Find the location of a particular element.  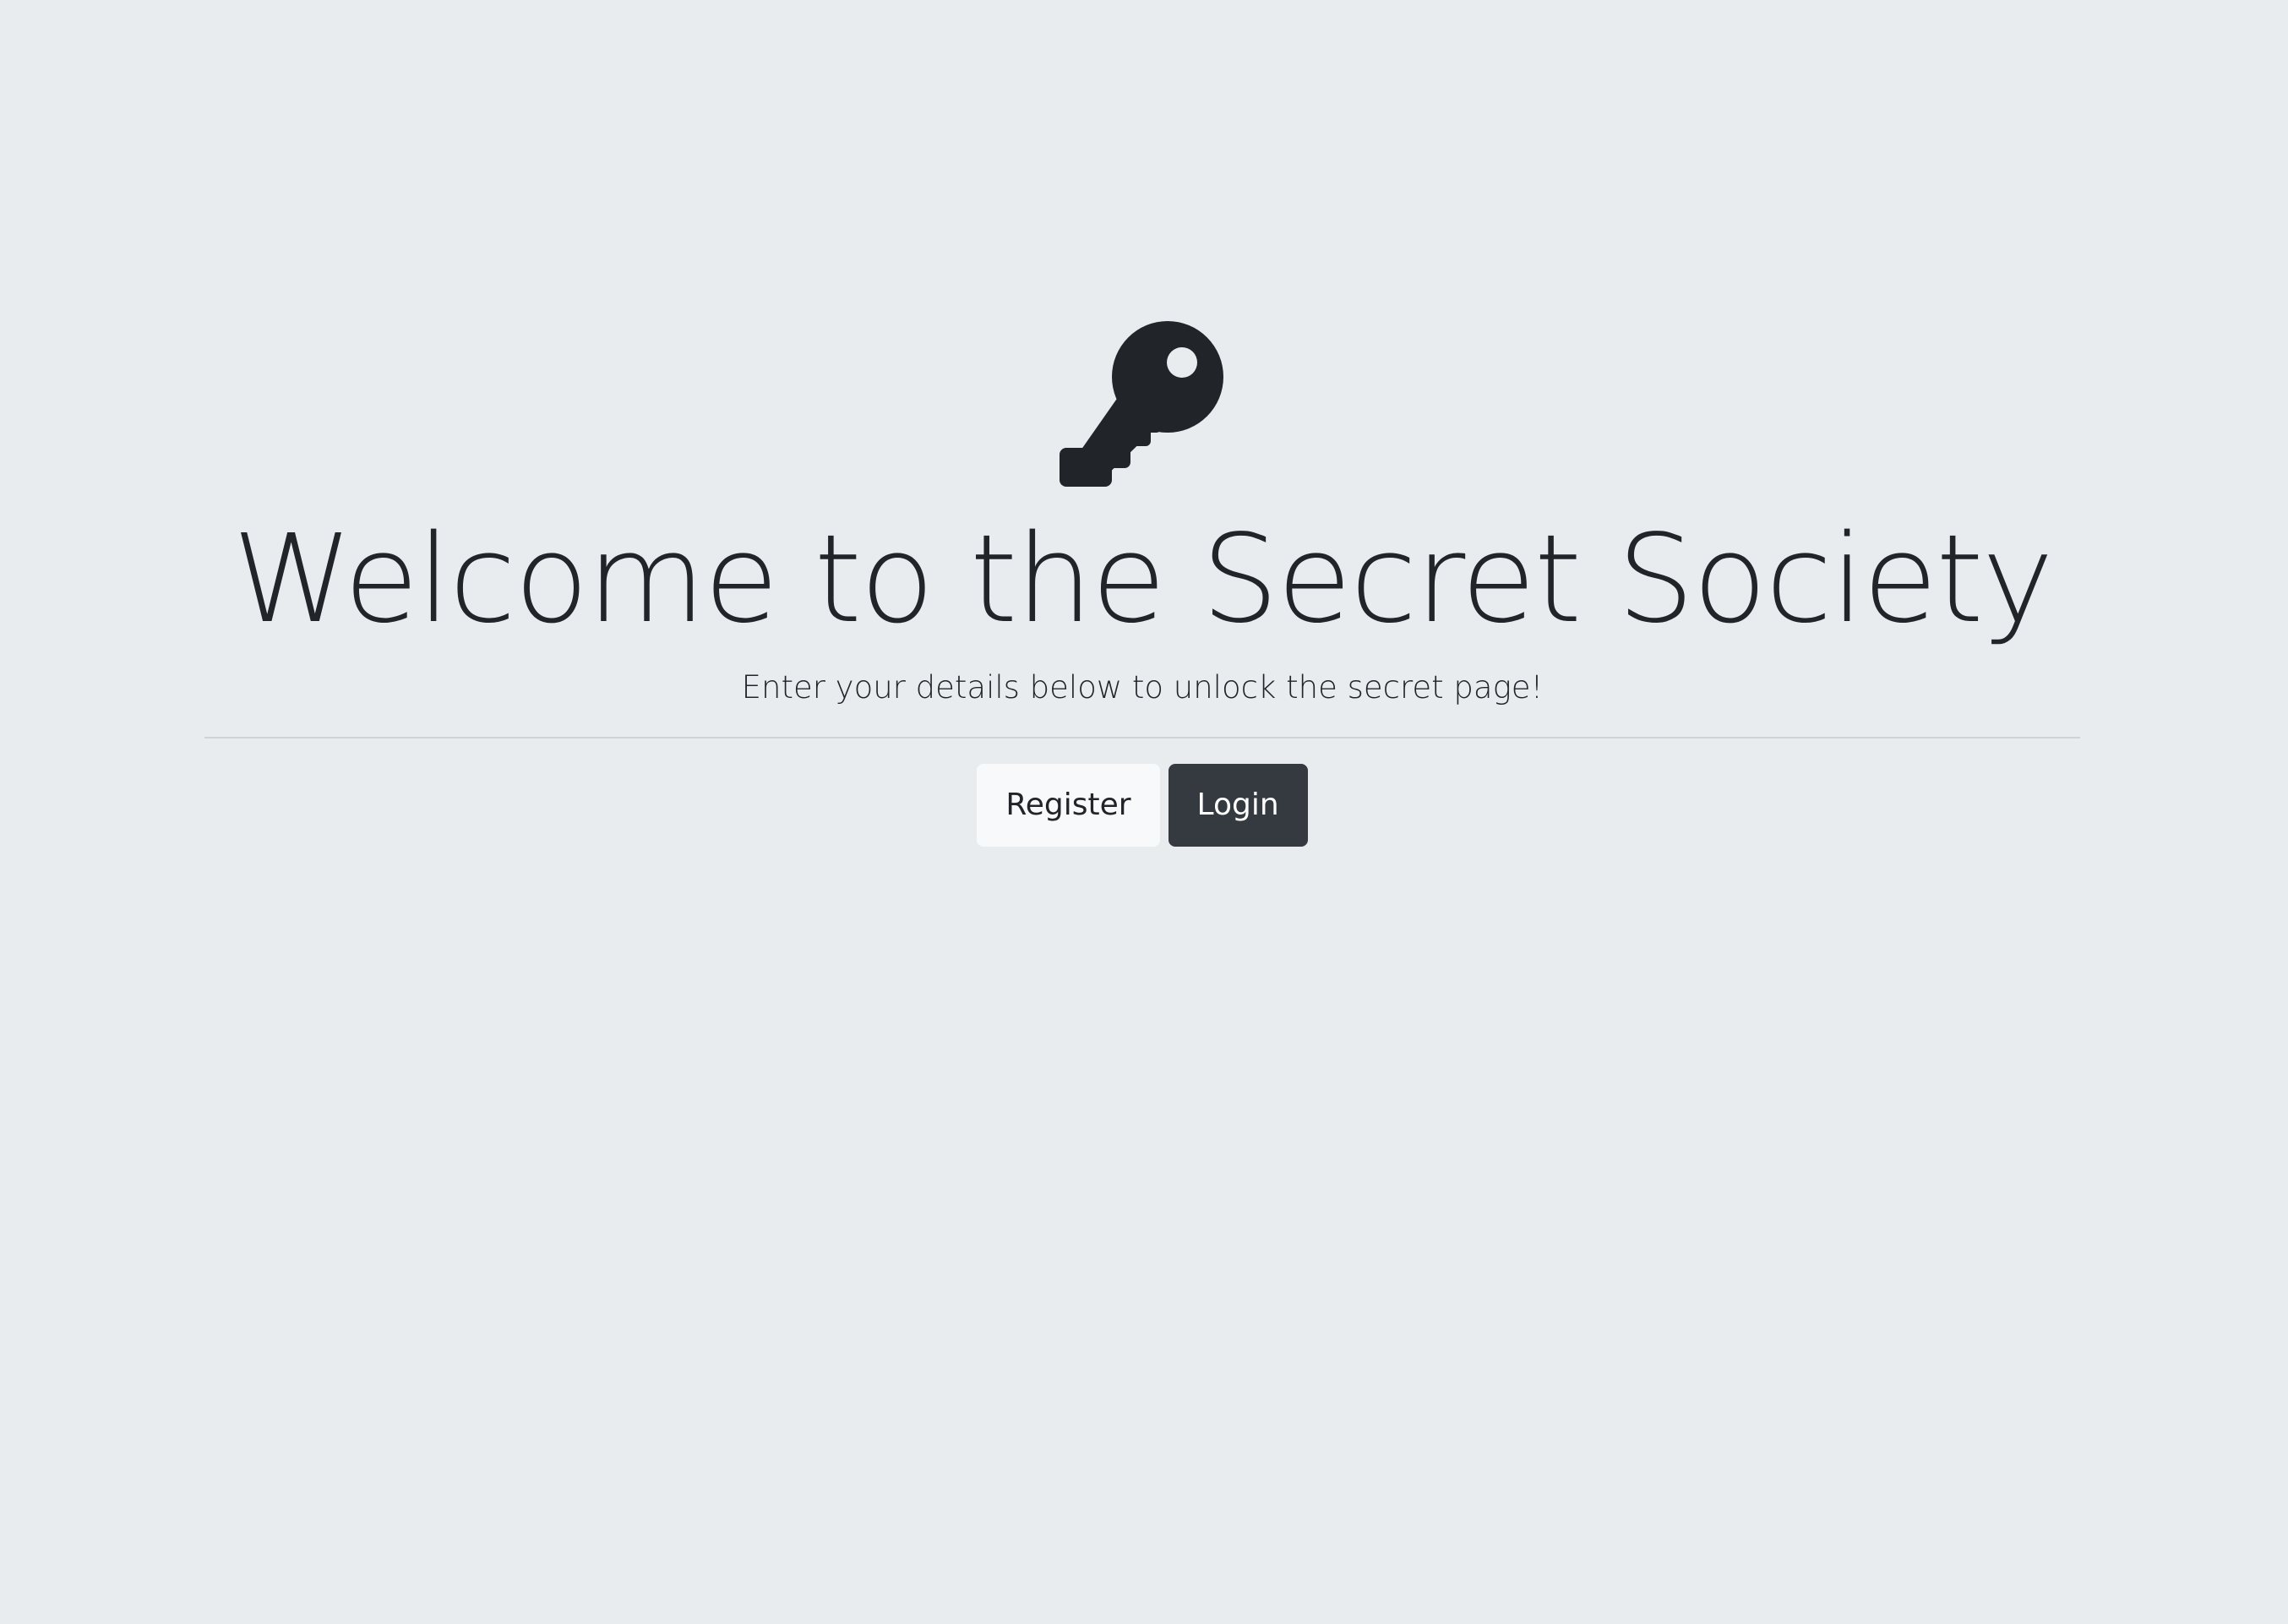

register-button: Register is located at coordinates (1068, 805).